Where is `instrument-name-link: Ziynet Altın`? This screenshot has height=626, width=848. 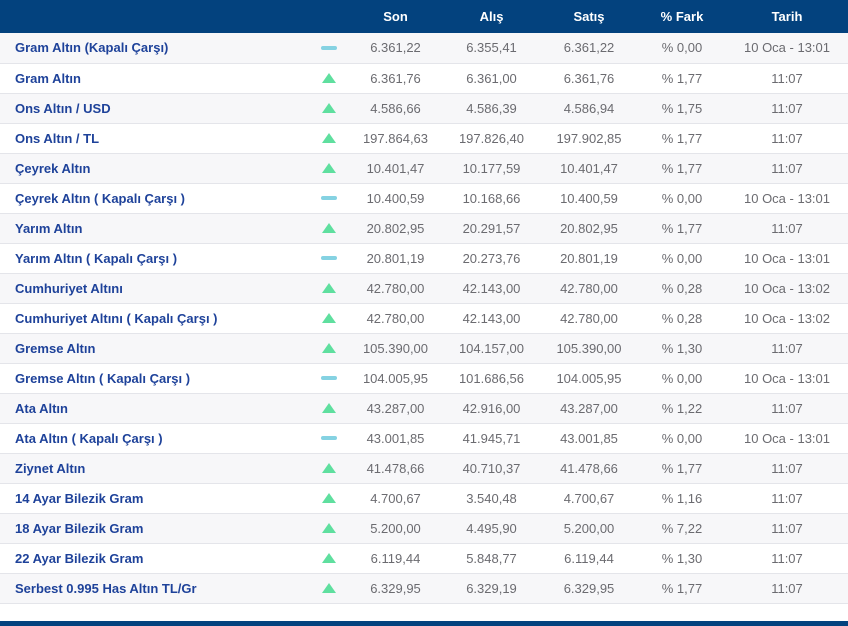
instrument-name-link: Ziynet Altın is located at coordinates (155, 468).